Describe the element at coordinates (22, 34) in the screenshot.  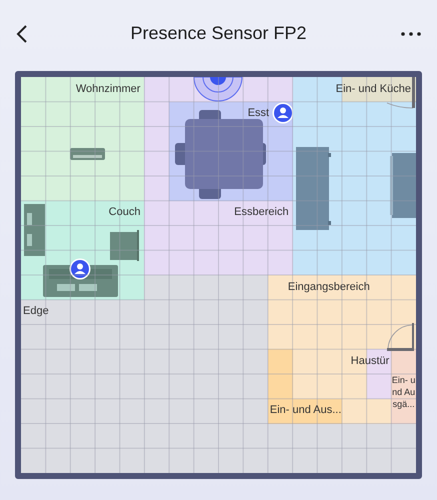
I see `chevron-left-icon` at that location.